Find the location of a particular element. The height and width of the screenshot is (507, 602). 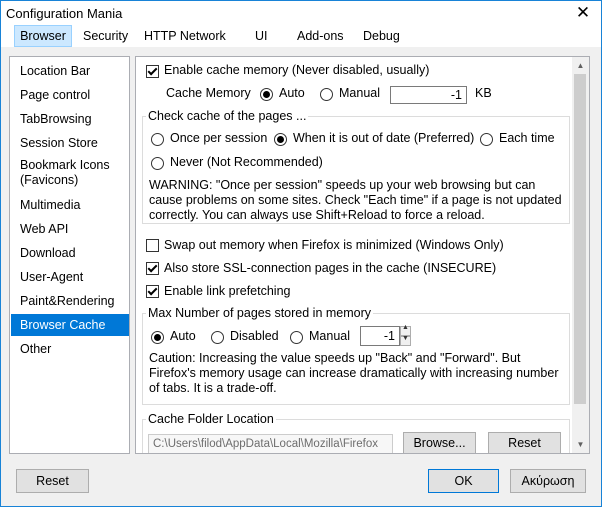

max-pages-input: -1 is located at coordinates (380, 336).